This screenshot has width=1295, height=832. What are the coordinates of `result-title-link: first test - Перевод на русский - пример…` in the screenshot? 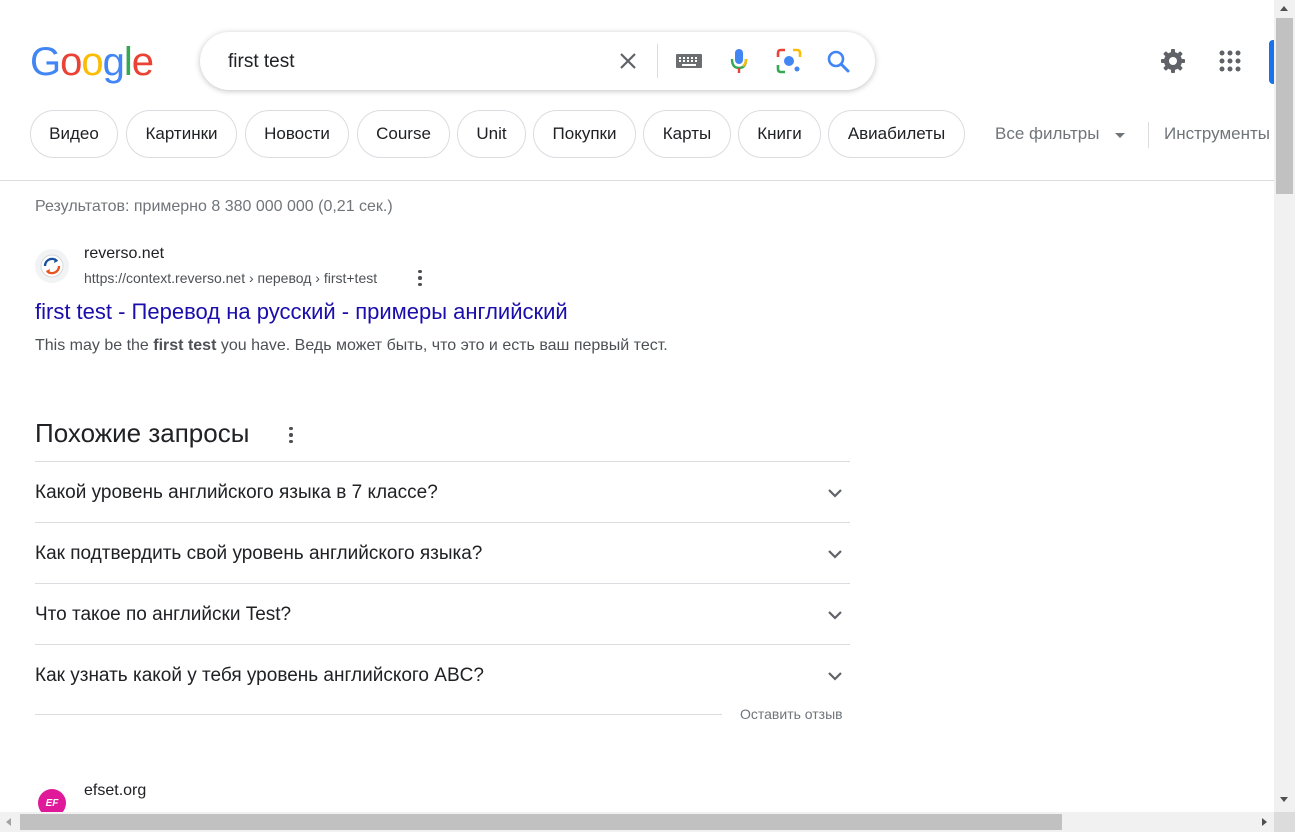 It's located at (301, 312).